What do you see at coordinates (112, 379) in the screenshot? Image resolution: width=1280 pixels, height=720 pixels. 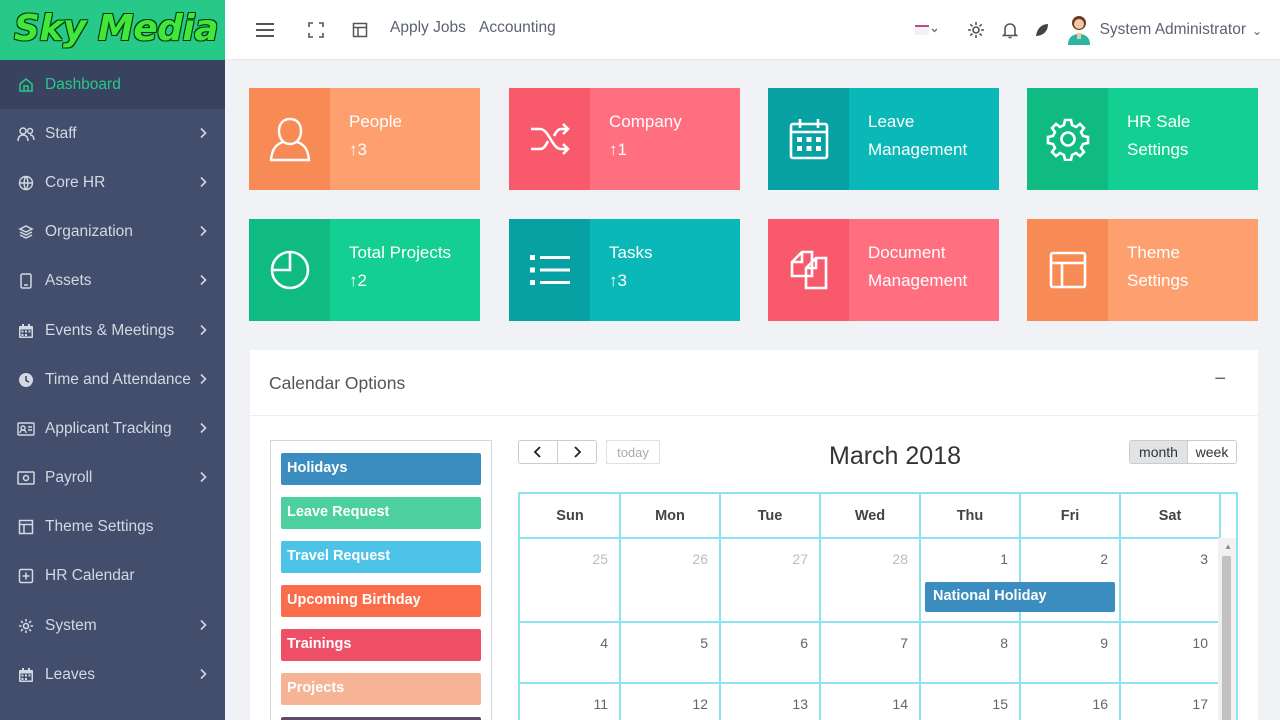 I see `sidebar-item-time-and-attendance: Time and Attendance` at bounding box center [112, 379].